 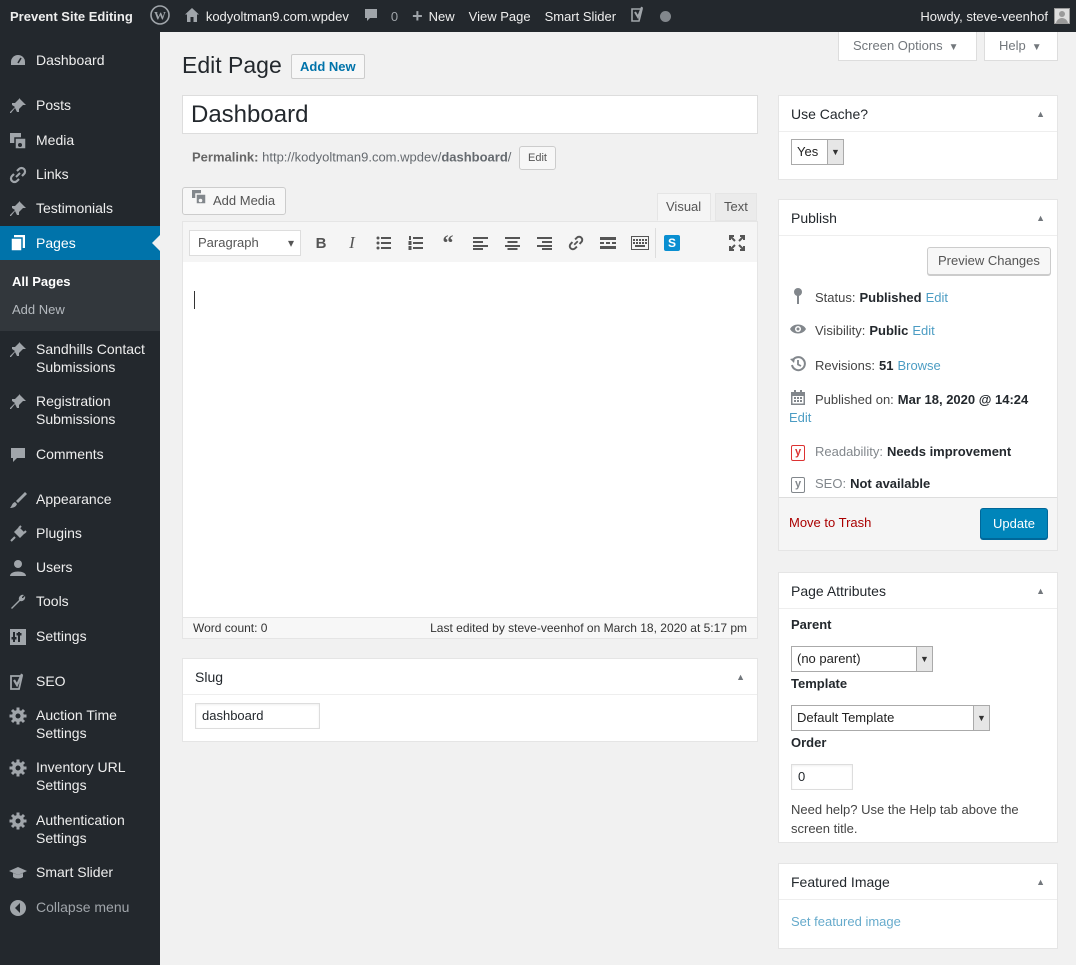 What do you see at coordinates (994, 16) in the screenshot?
I see `my-account-menu: Howdy, steve-veenhof` at bounding box center [994, 16].